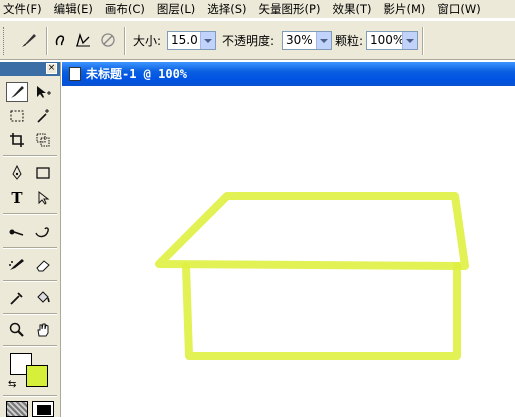  What do you see at coordinates (108, 40) in the screenshot?
I see `pressure-icon` at bounding box center [108, 40].